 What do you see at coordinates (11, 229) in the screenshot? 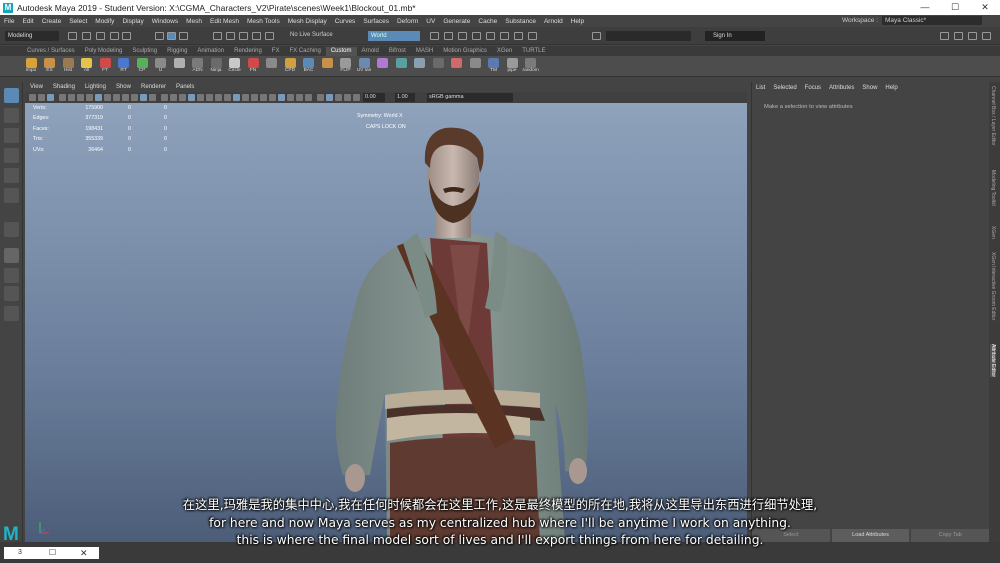
I see `last-tool-icon` at bounding box center [11, 229].